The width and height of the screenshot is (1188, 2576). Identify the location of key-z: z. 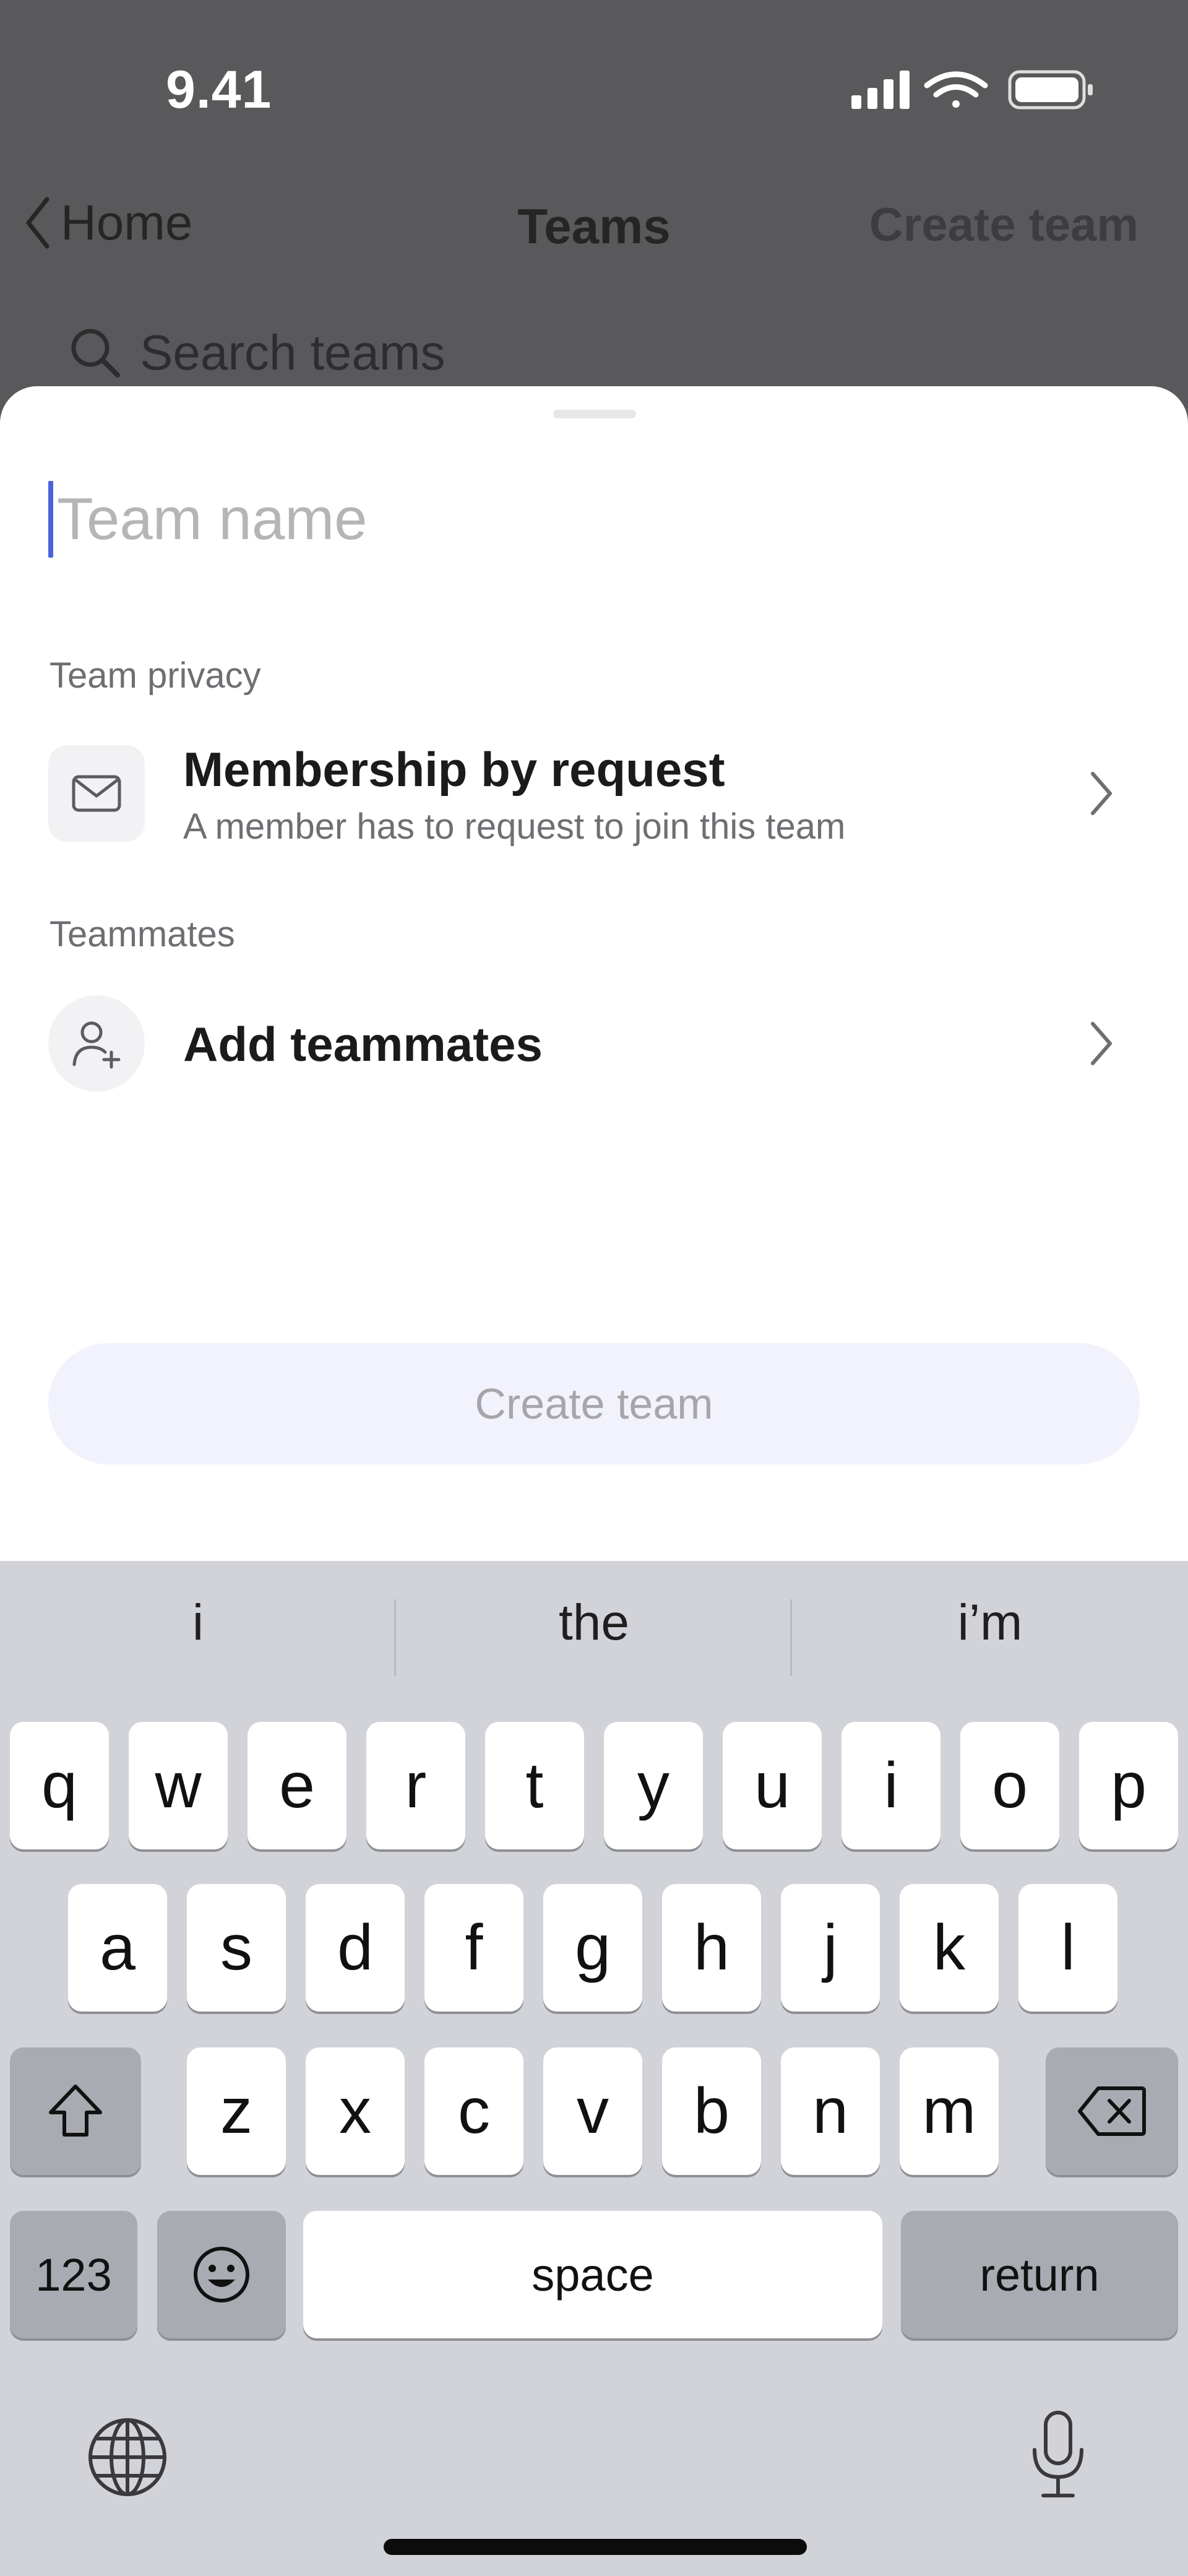
(236, 2111).